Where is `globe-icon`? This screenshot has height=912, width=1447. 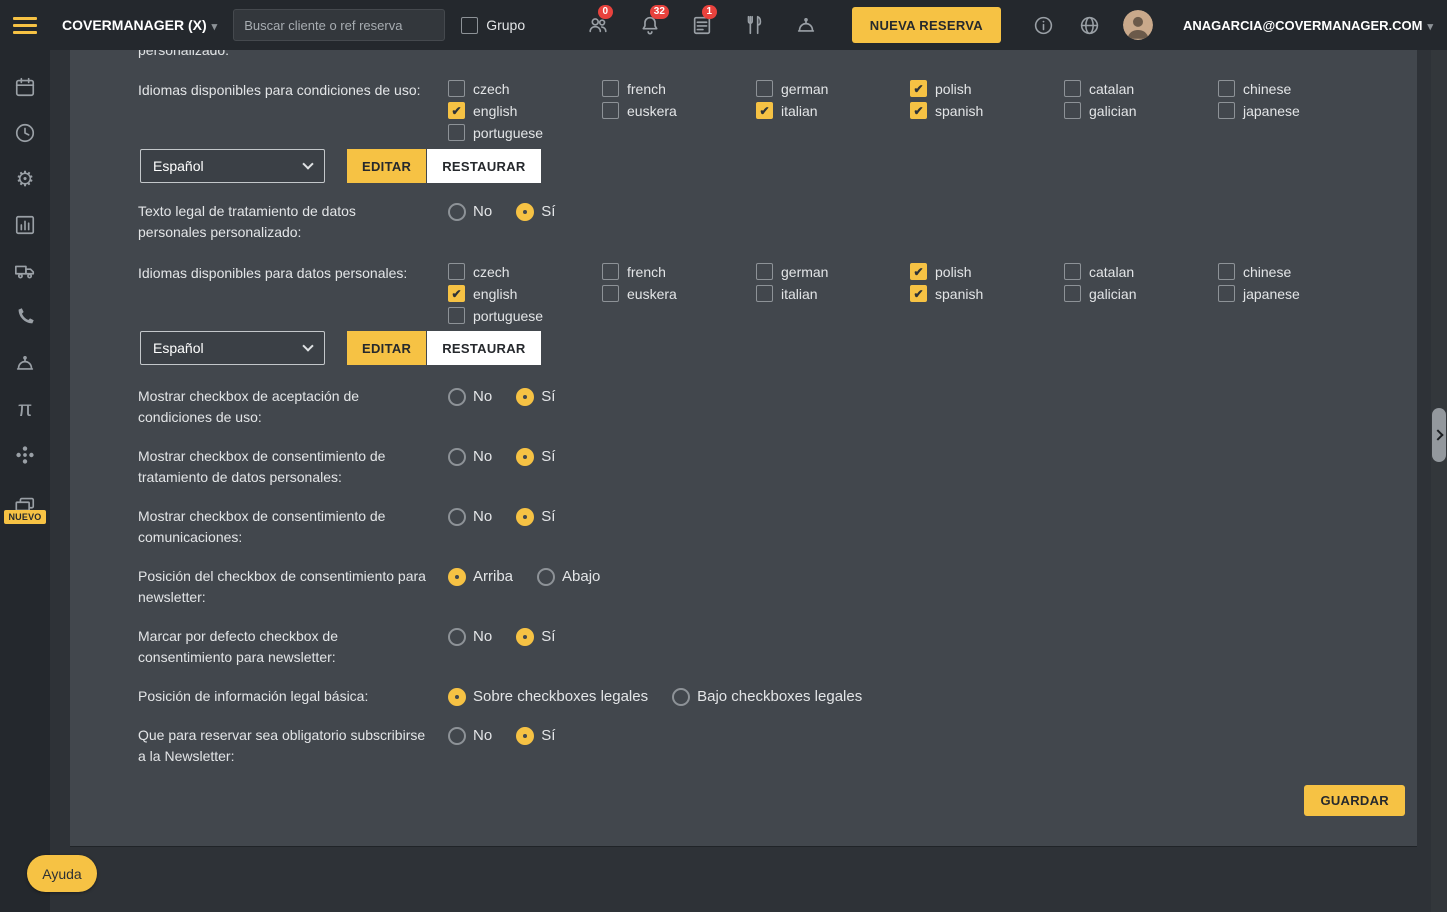 globe-icon is located at coordinates (1089, 25).